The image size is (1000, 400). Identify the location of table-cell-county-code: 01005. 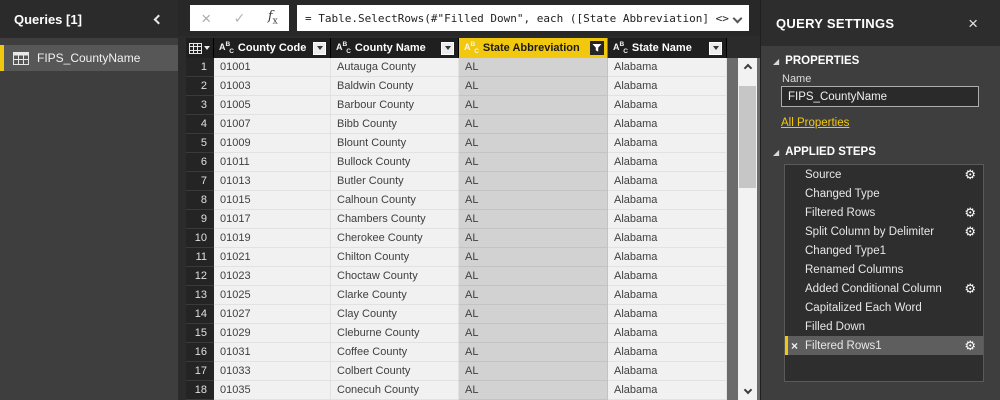
(272, 105).